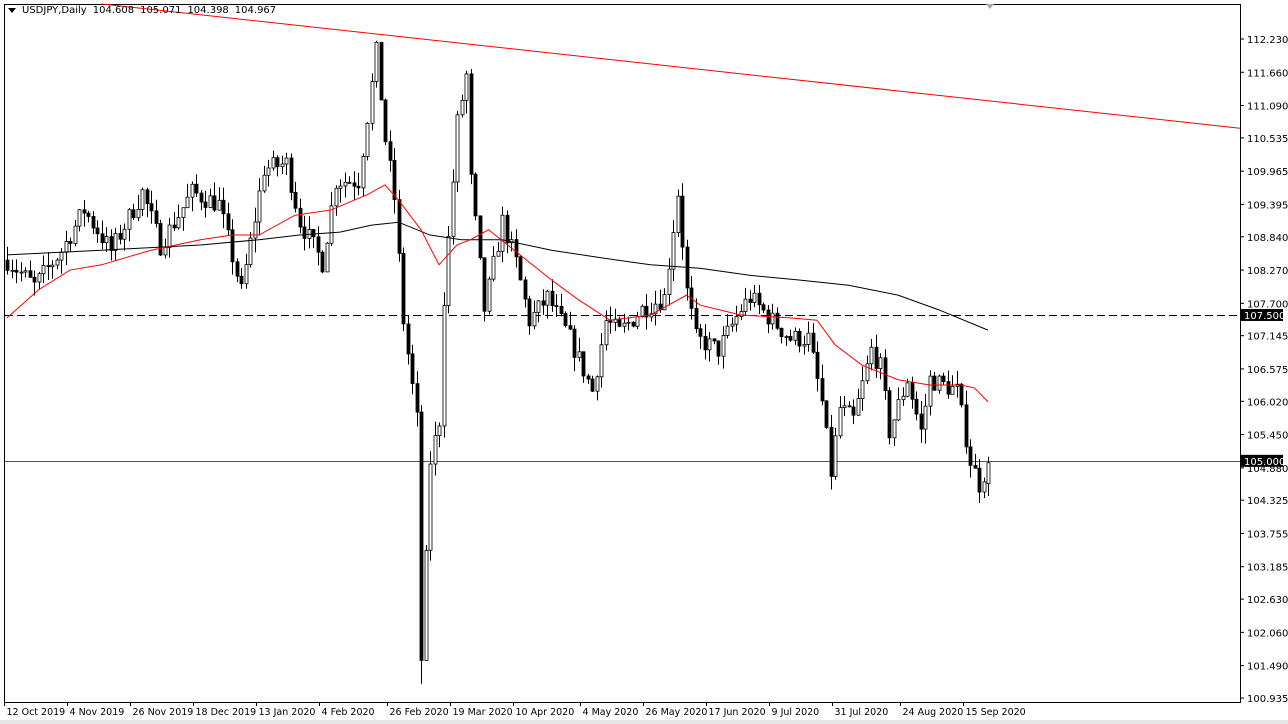 The width and height of the screenshot is (1288, 724). What do you see at coordinates (1267, 172) in the screenshot?
I see `y-tick-label: 109.965` at bounding box center [1267, 172].